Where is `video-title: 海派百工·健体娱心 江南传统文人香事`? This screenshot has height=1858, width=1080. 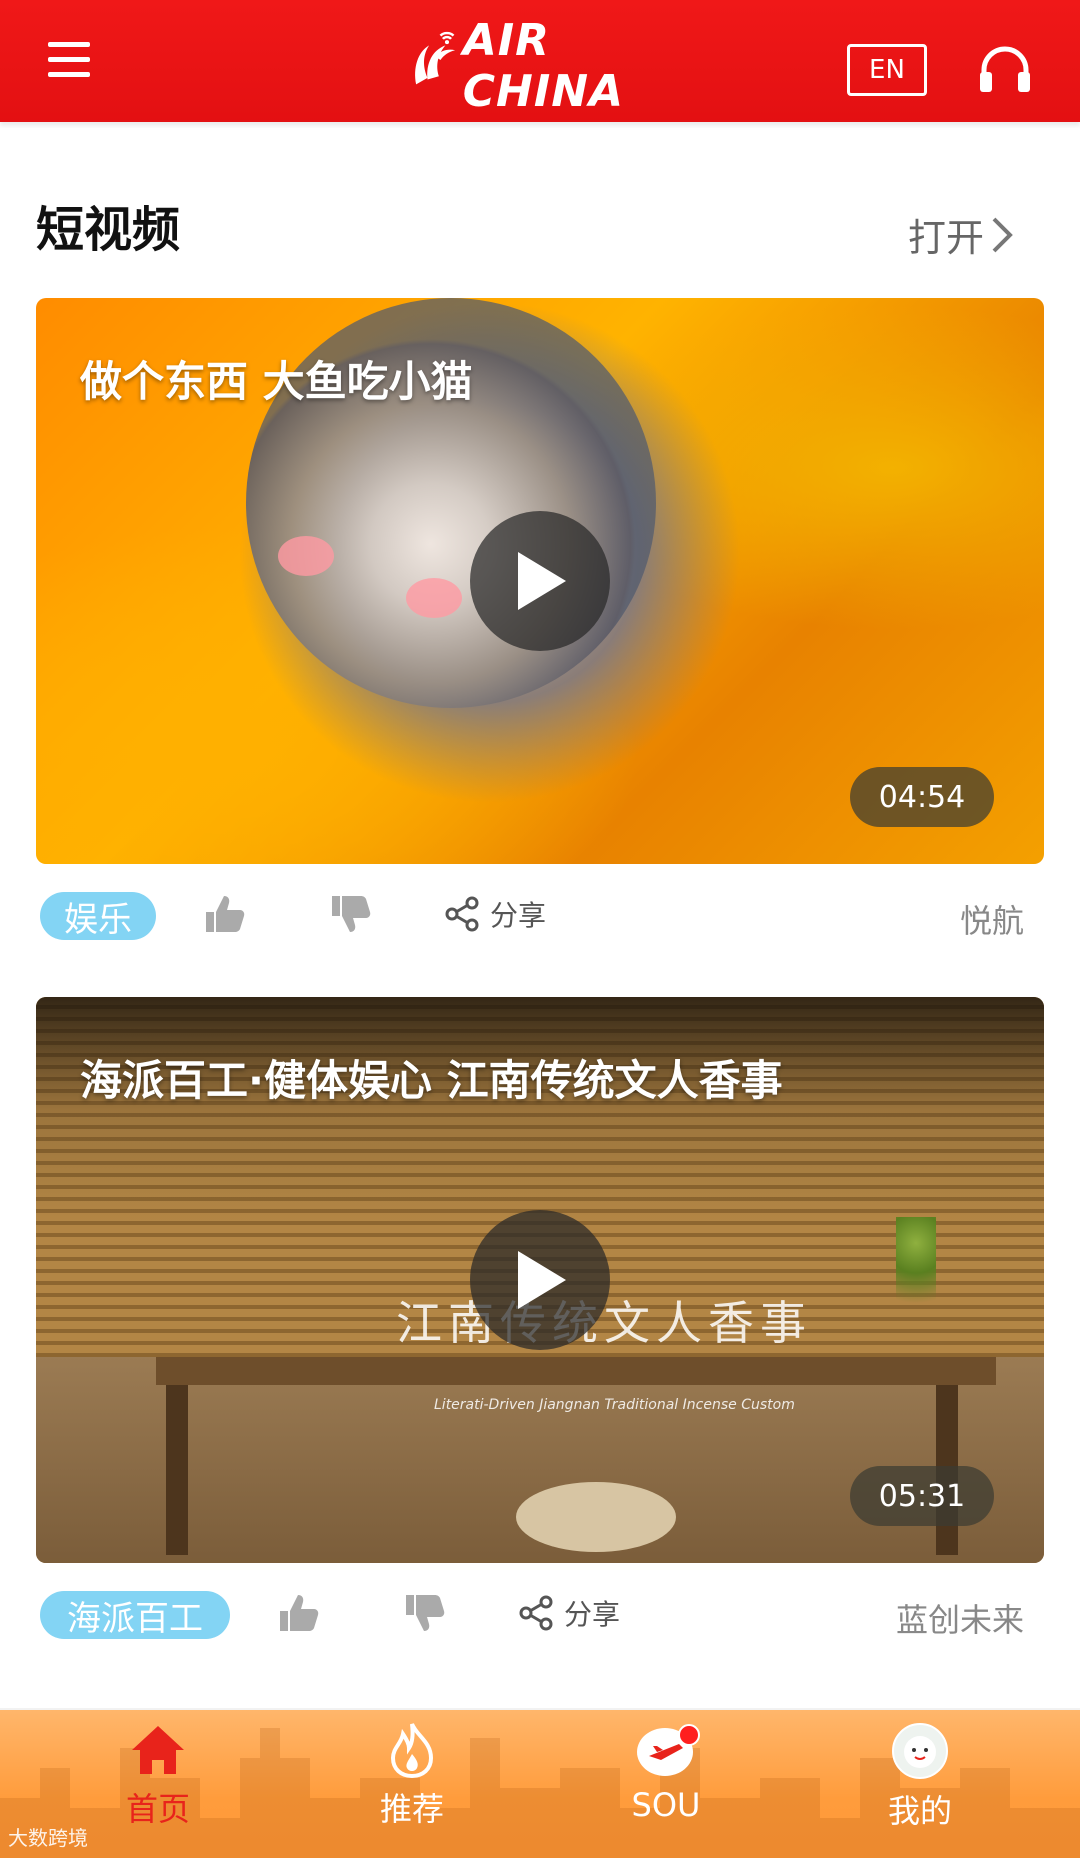
video-title: 海派百工·健体娱心 江南传统文人香事 is located at coordinates (431, 1080).